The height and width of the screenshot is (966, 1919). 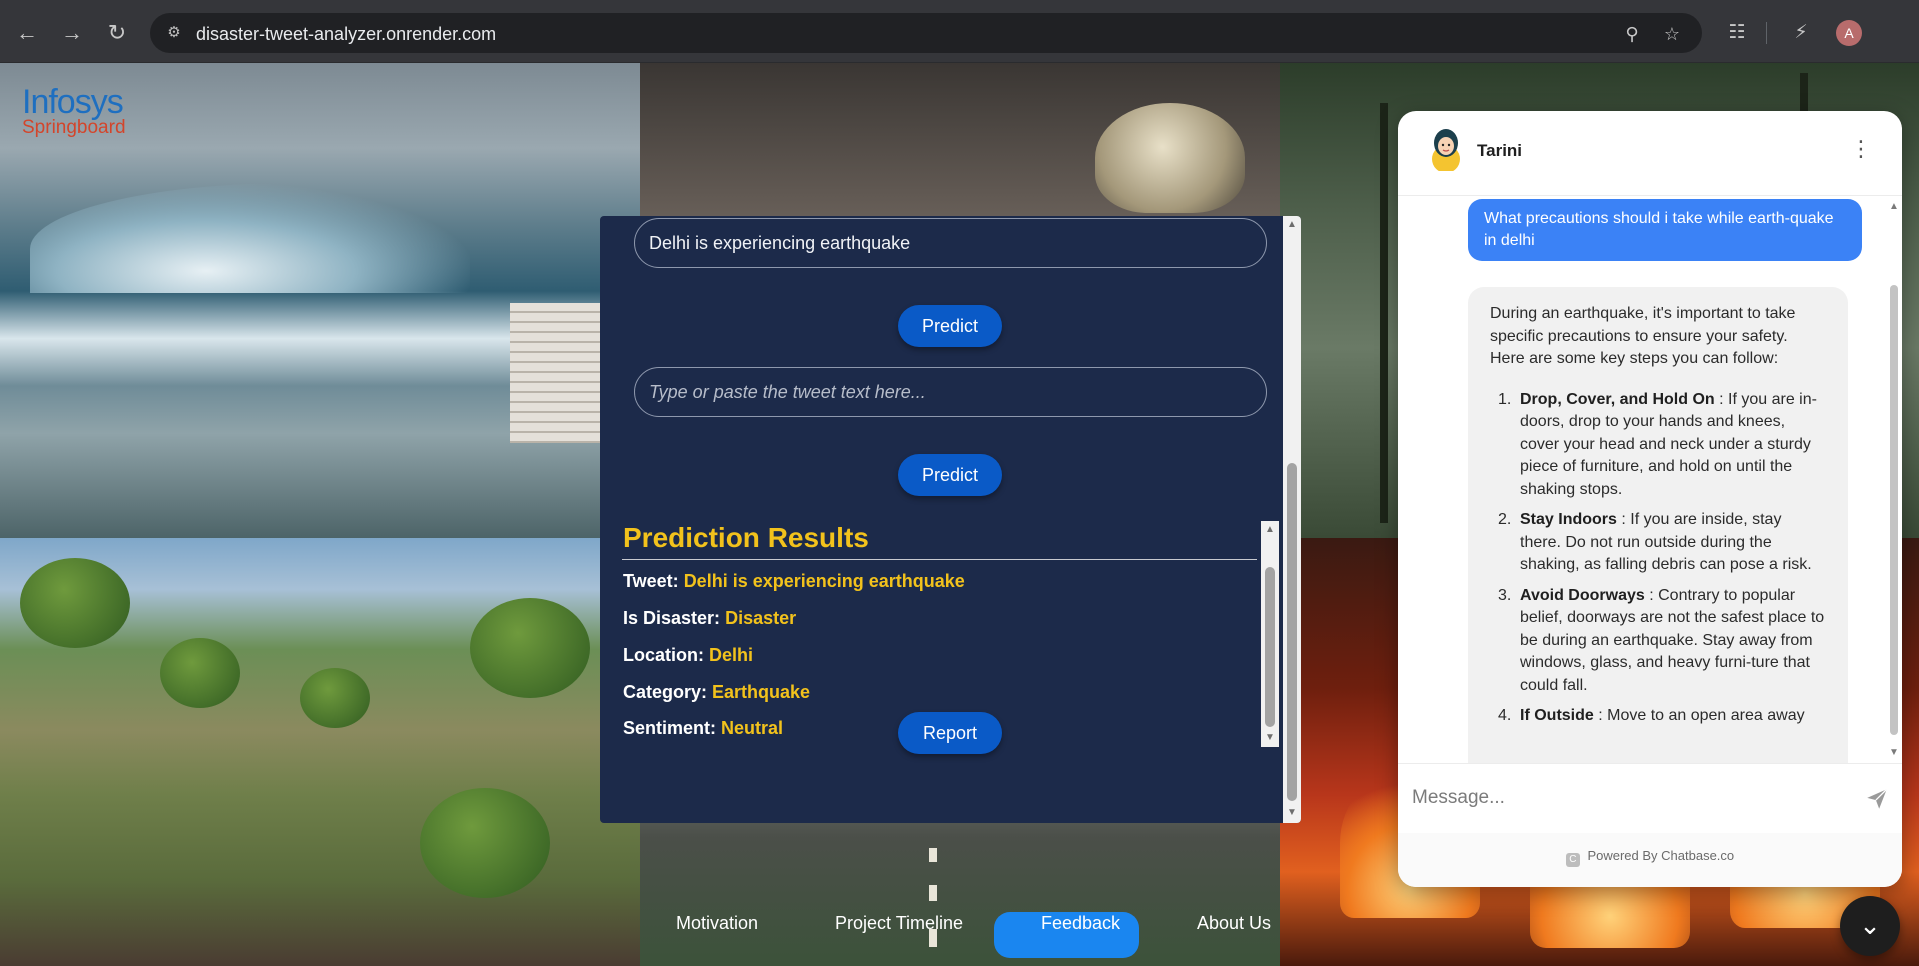 What do you see at coordinates (717, 923) in the screenshot?
I see `nav-motivation: Motivation` at bounding box center [717, 923].